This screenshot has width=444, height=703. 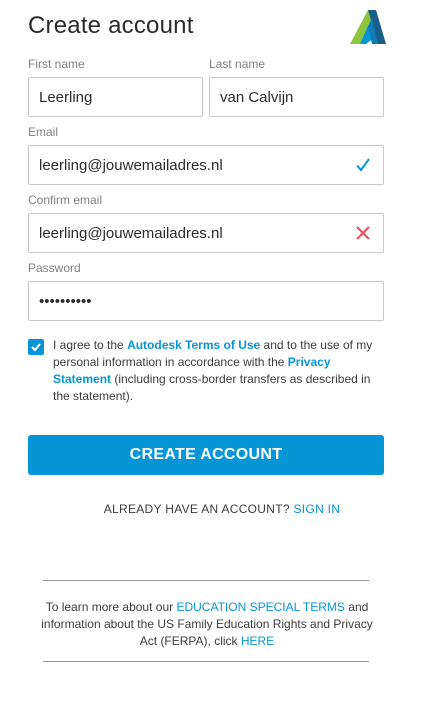 I want to click on confirm-email-field: leerling@jouwemailadres.nl, so click(x=206, y=233).